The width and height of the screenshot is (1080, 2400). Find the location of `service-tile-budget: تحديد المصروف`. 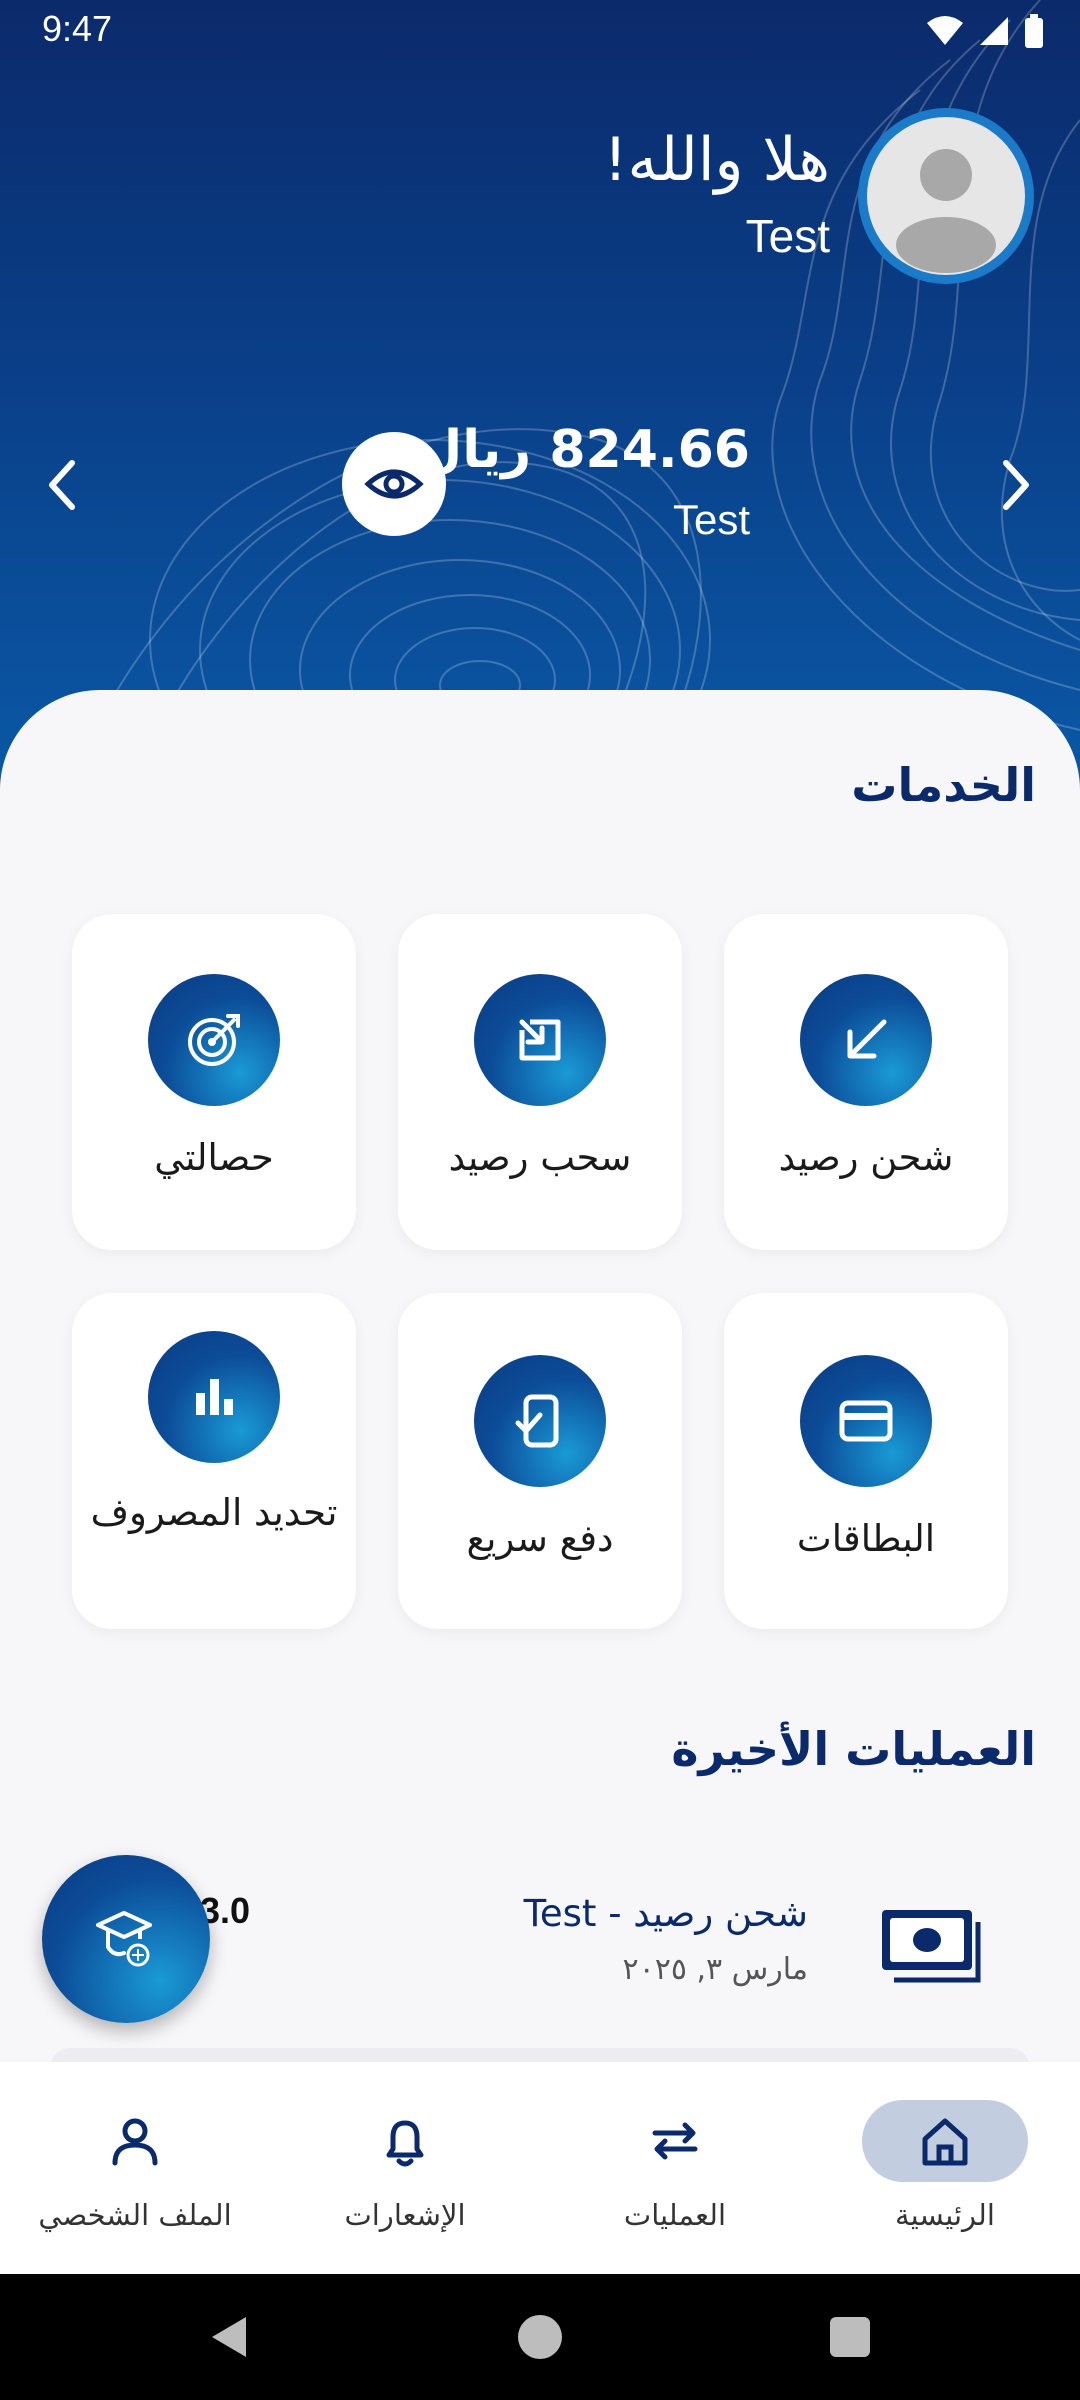

service-tile-budget: تحديد المصروف is located at coordinates (214, 1461).